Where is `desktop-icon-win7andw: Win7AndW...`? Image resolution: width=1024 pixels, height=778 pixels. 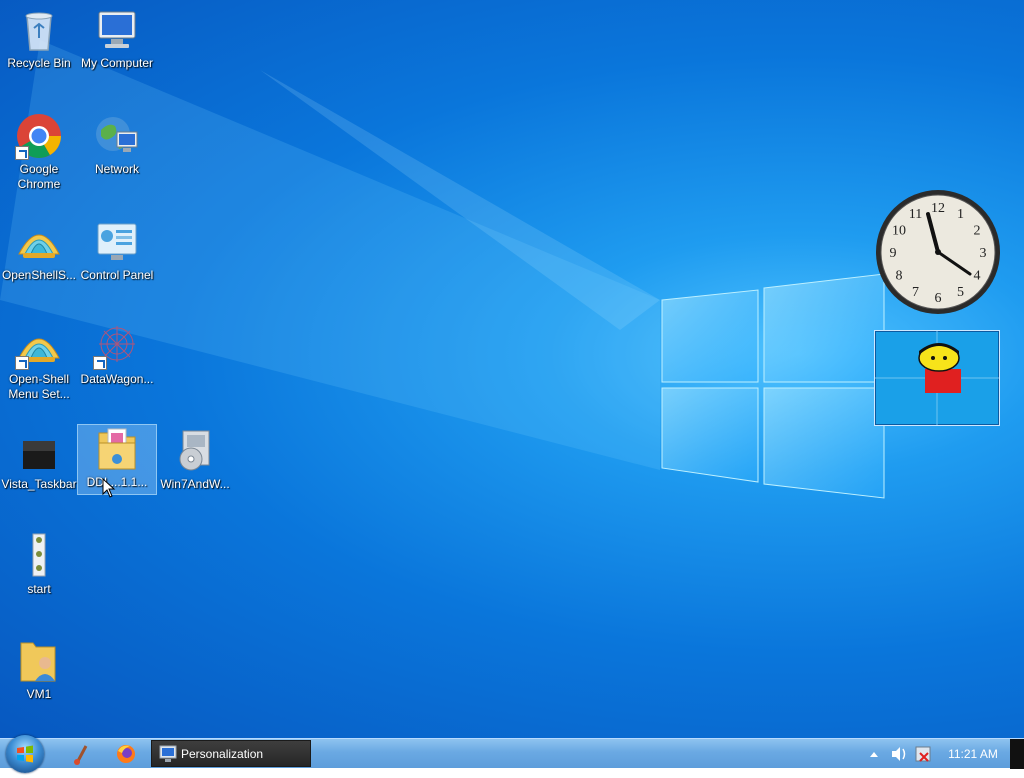 desktop-icon-win7andw: Win7AndW... is located at coordinates (195, 459).